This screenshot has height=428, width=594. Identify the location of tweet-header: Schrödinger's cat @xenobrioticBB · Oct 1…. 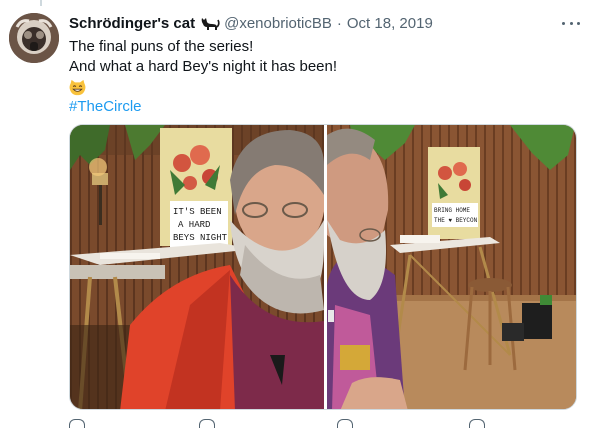
(324, 23).